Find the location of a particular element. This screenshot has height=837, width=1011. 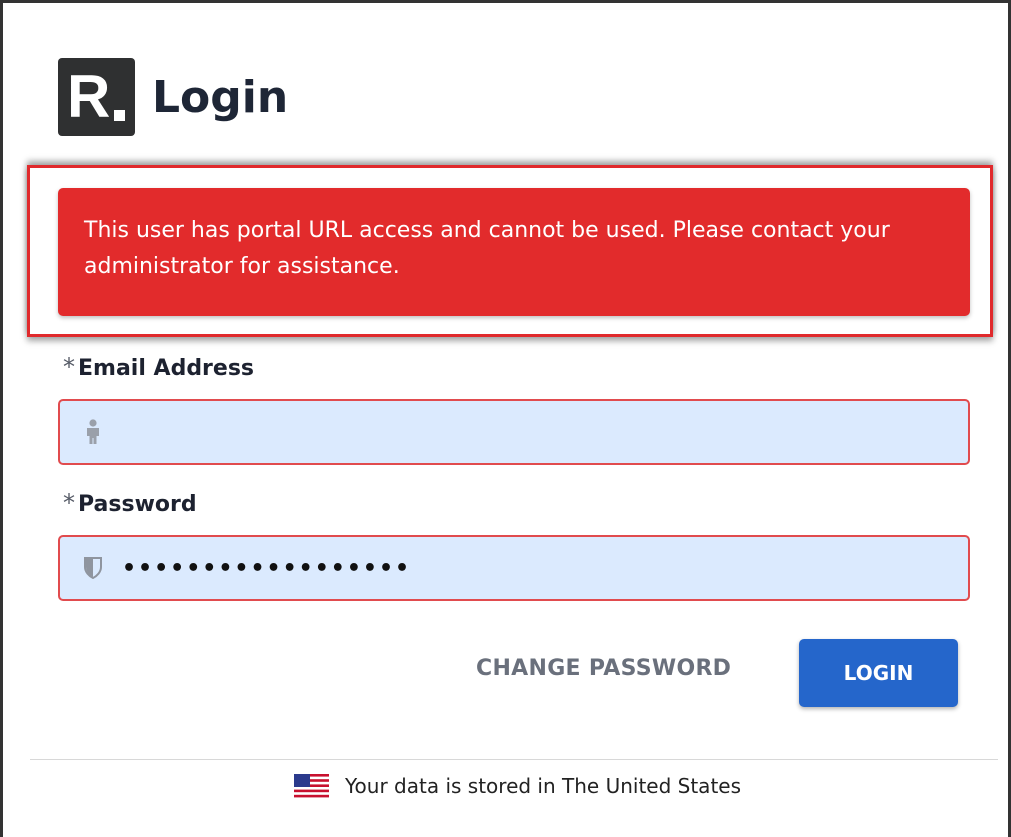

email-label-text: Email Address is located at coordinates (166, 368).